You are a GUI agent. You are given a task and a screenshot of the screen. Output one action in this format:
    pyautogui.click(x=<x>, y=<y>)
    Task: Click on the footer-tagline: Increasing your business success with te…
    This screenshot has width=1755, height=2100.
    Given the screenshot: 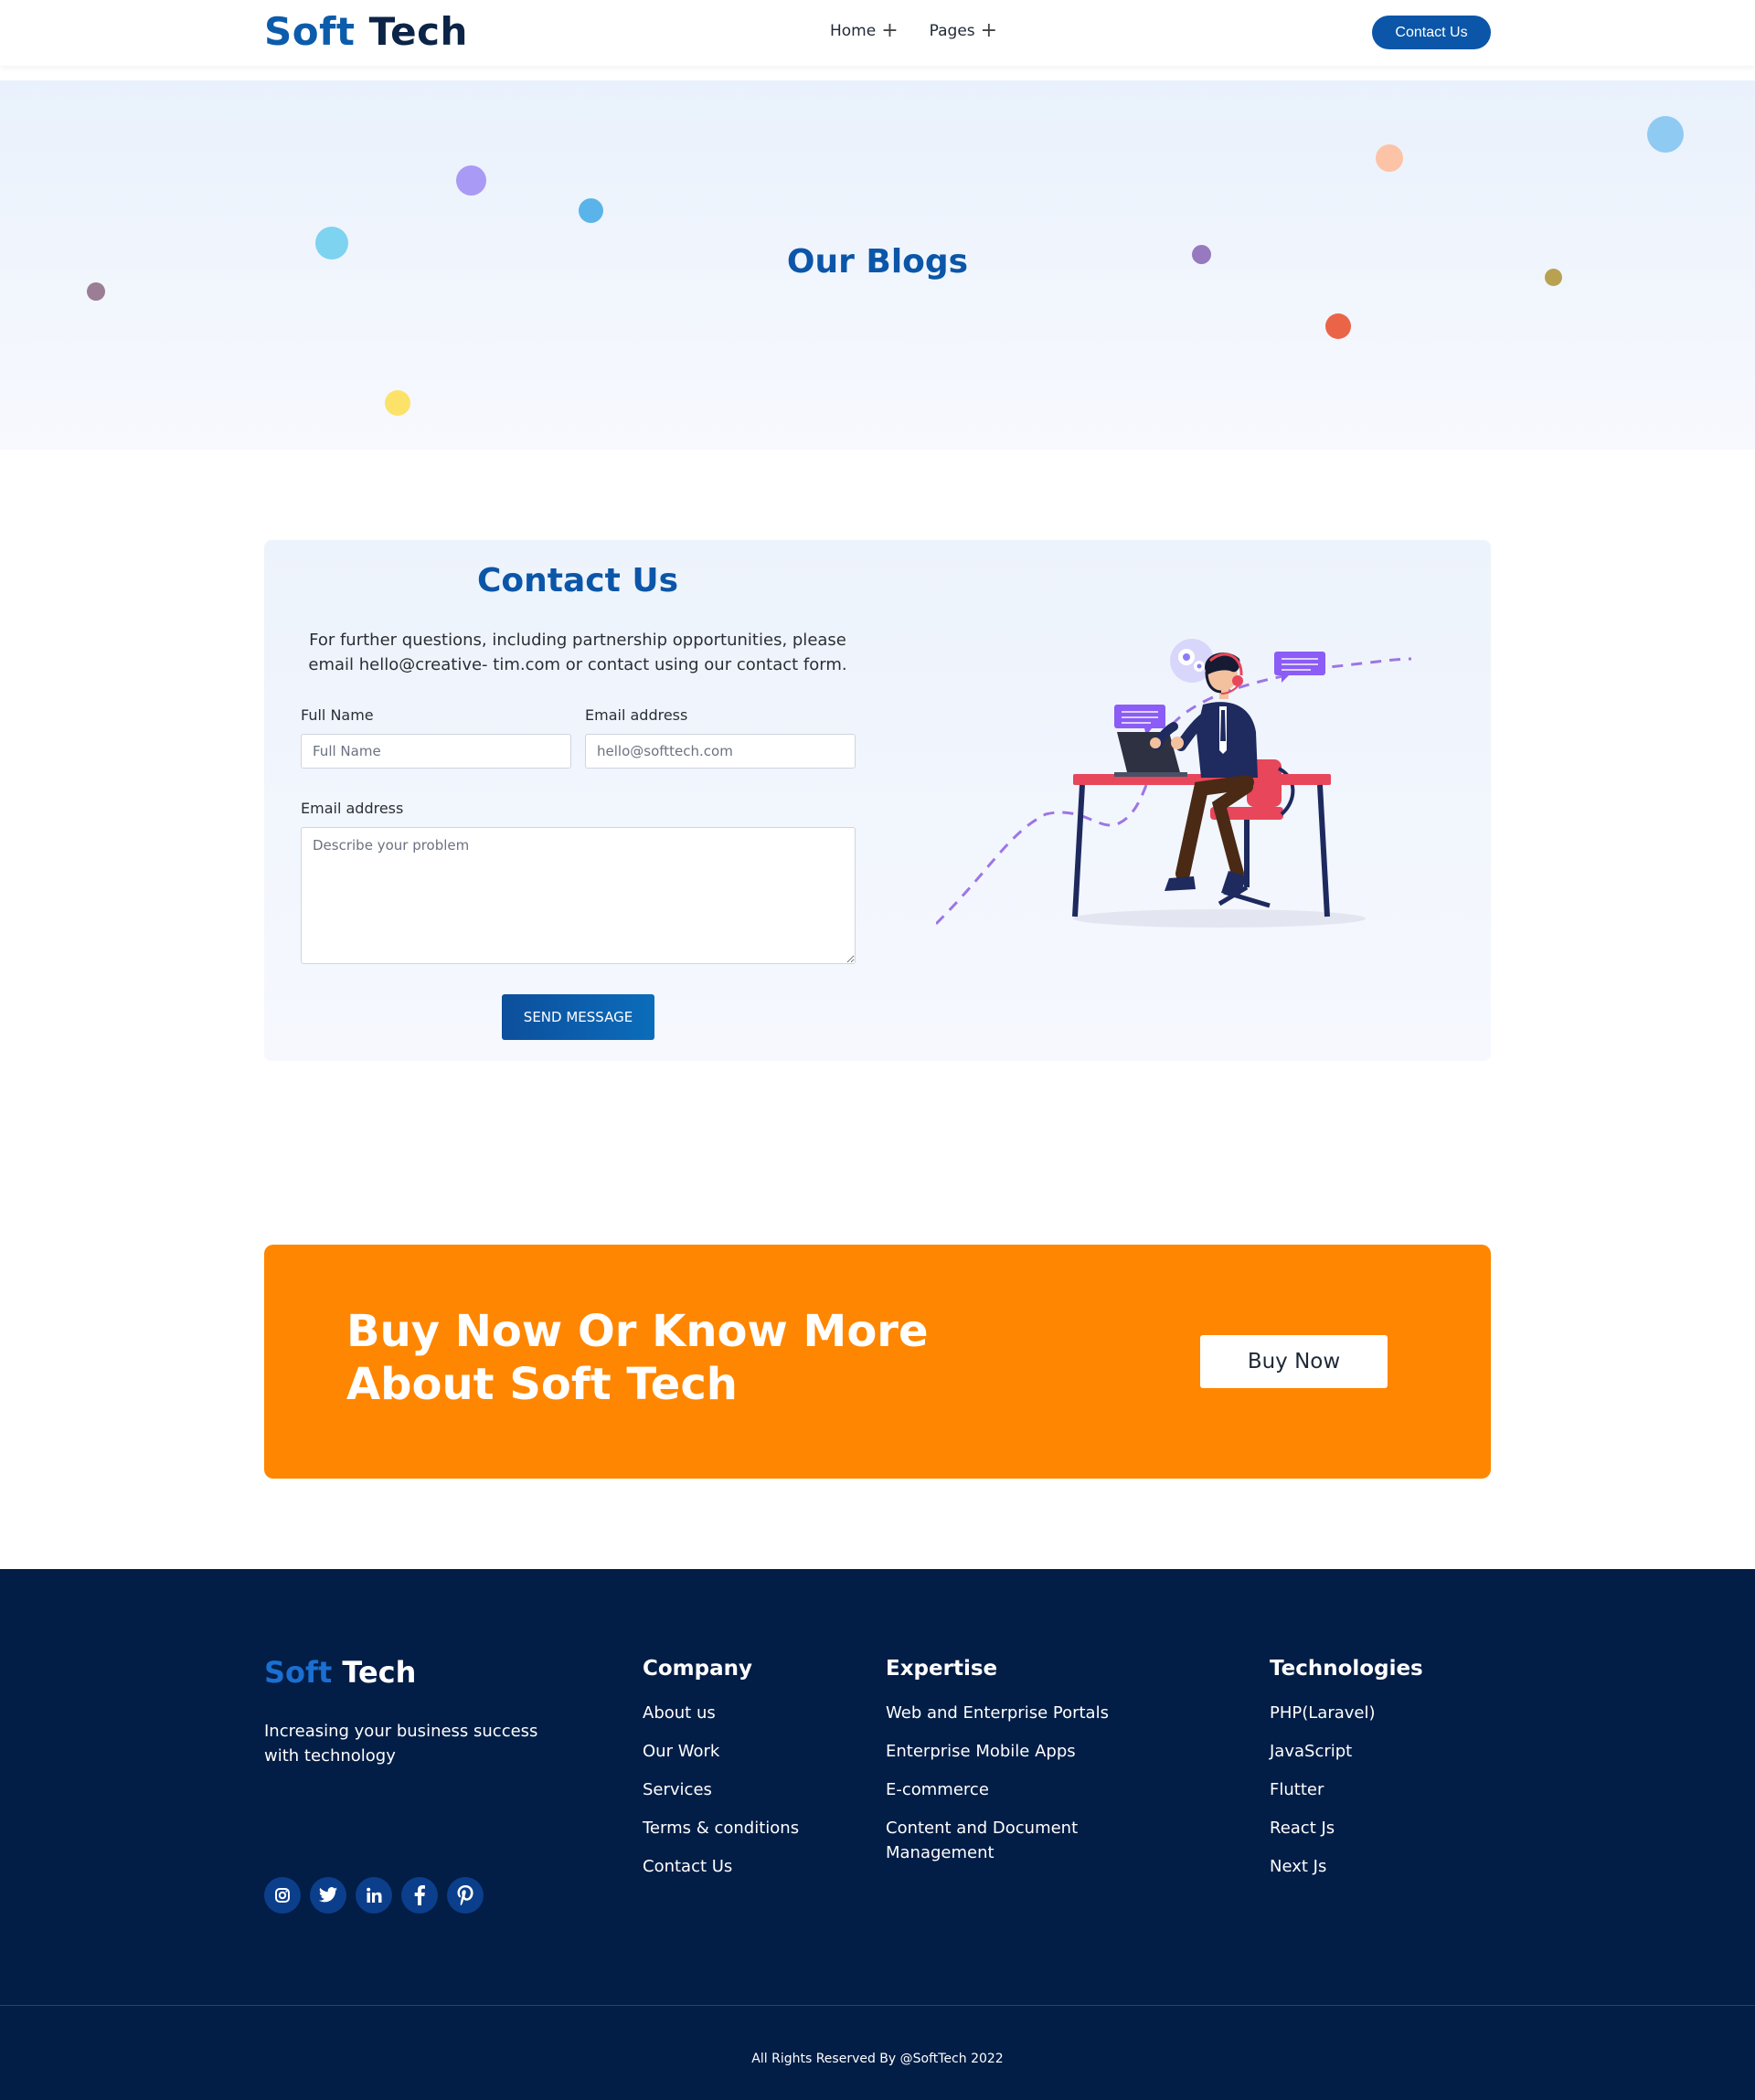 What is the action you would take?
    pyautogui.click(x=401, y=1744)
    